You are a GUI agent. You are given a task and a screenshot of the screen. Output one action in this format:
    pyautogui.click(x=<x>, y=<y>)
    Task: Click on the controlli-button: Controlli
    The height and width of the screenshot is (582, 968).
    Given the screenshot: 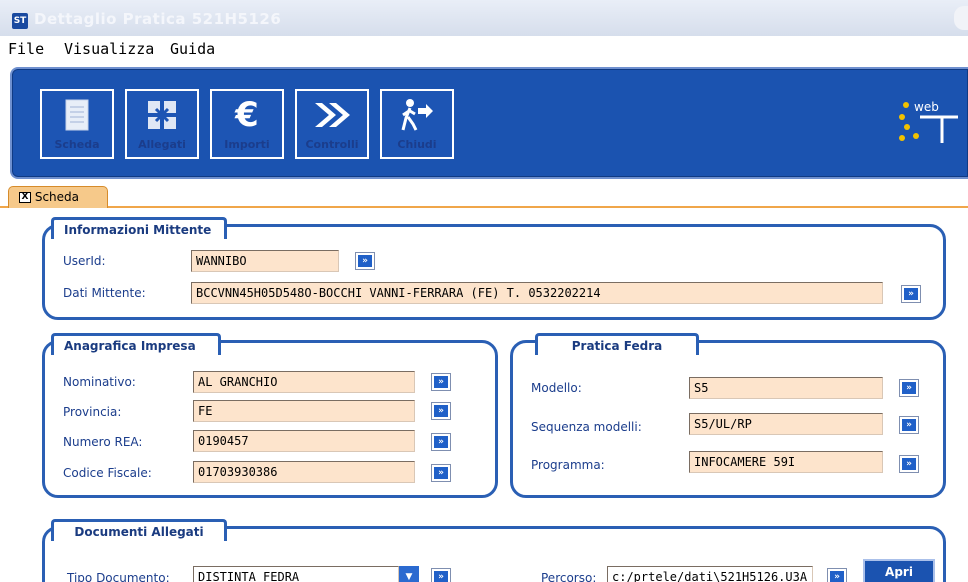 What is the action you would take?
    pyautogui.click(x=332, y=124)
    